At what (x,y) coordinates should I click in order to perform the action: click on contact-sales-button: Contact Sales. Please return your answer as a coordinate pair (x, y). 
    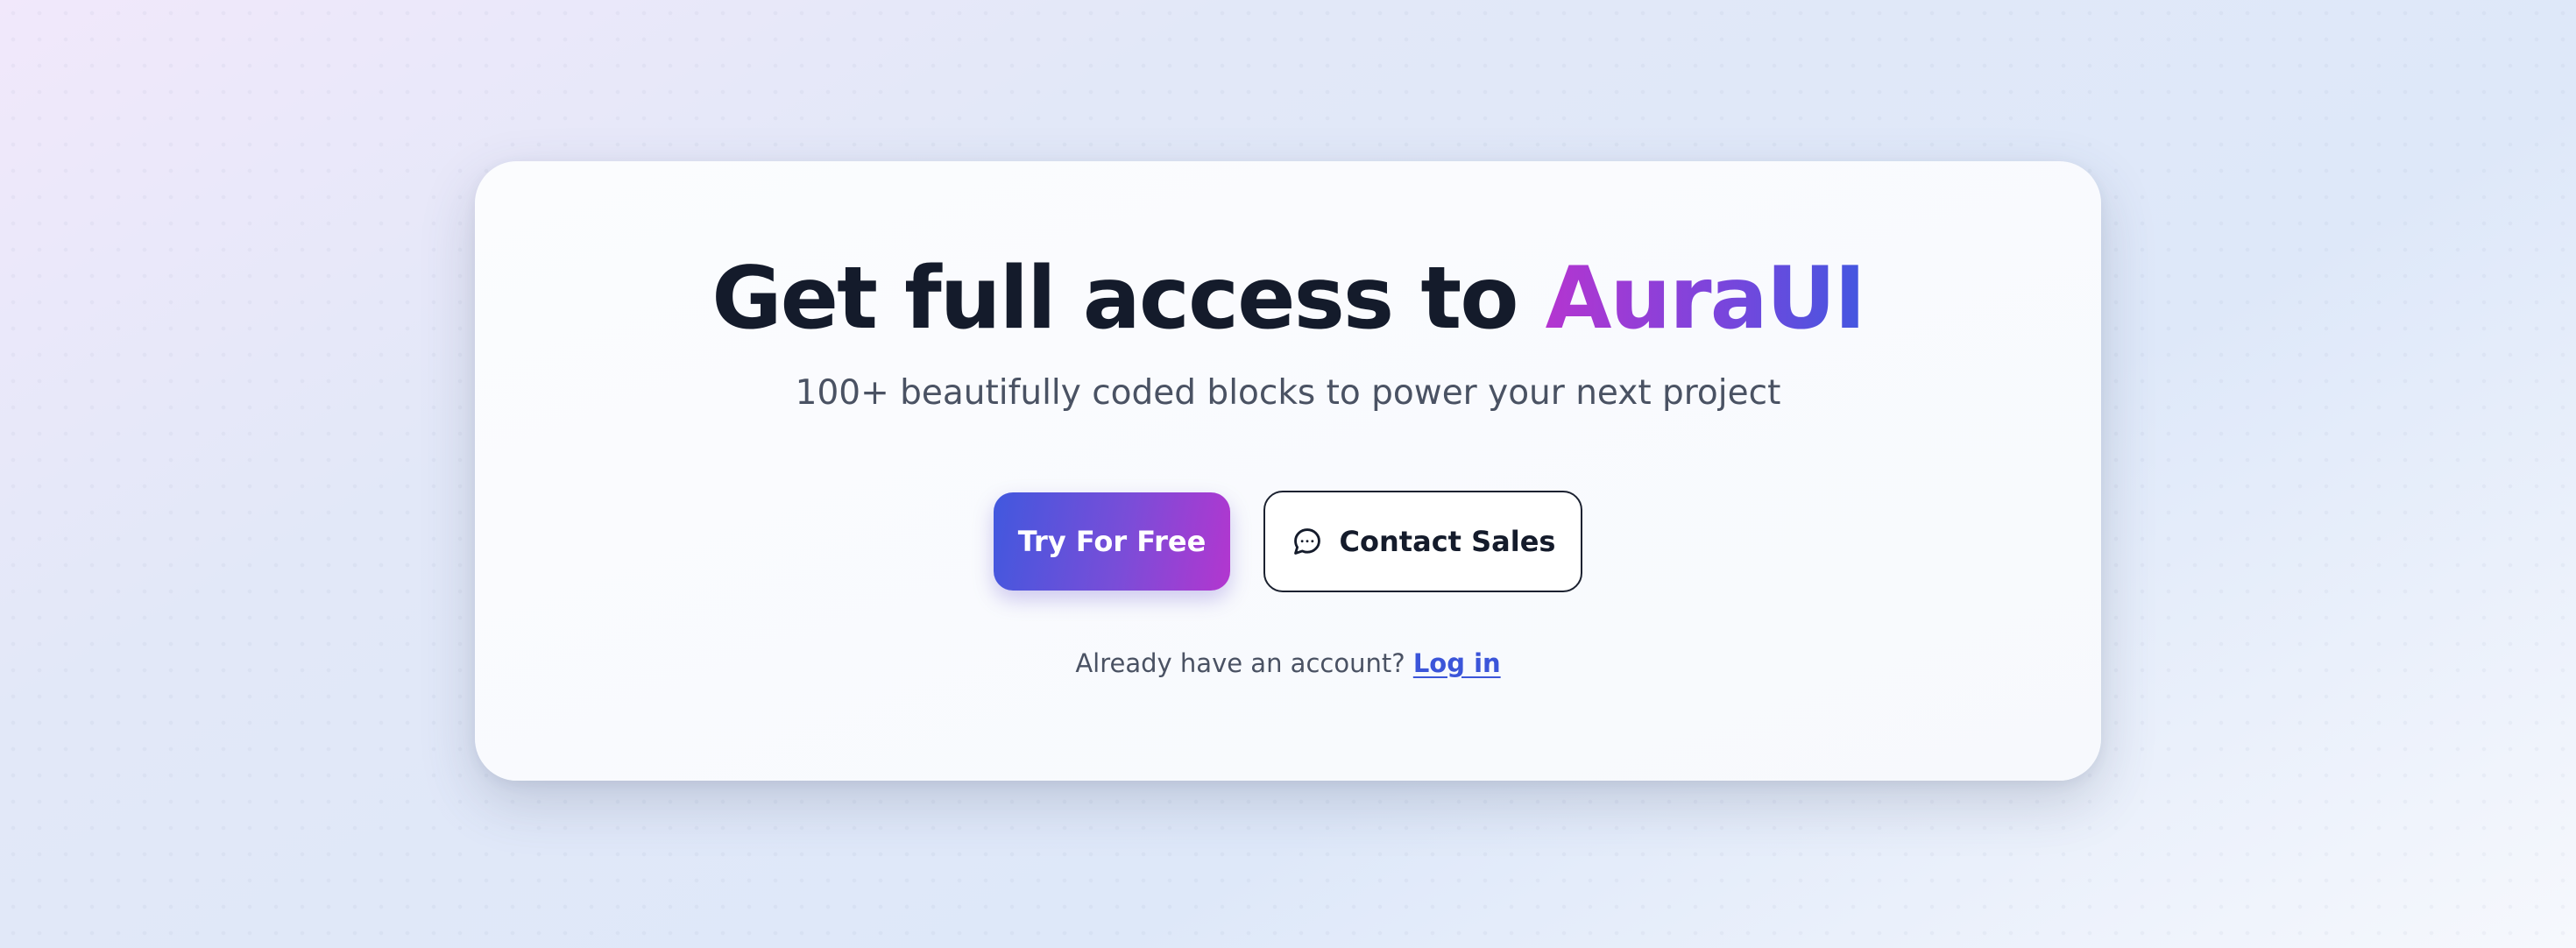
    Looking at the image, I should click on (1422, 541).